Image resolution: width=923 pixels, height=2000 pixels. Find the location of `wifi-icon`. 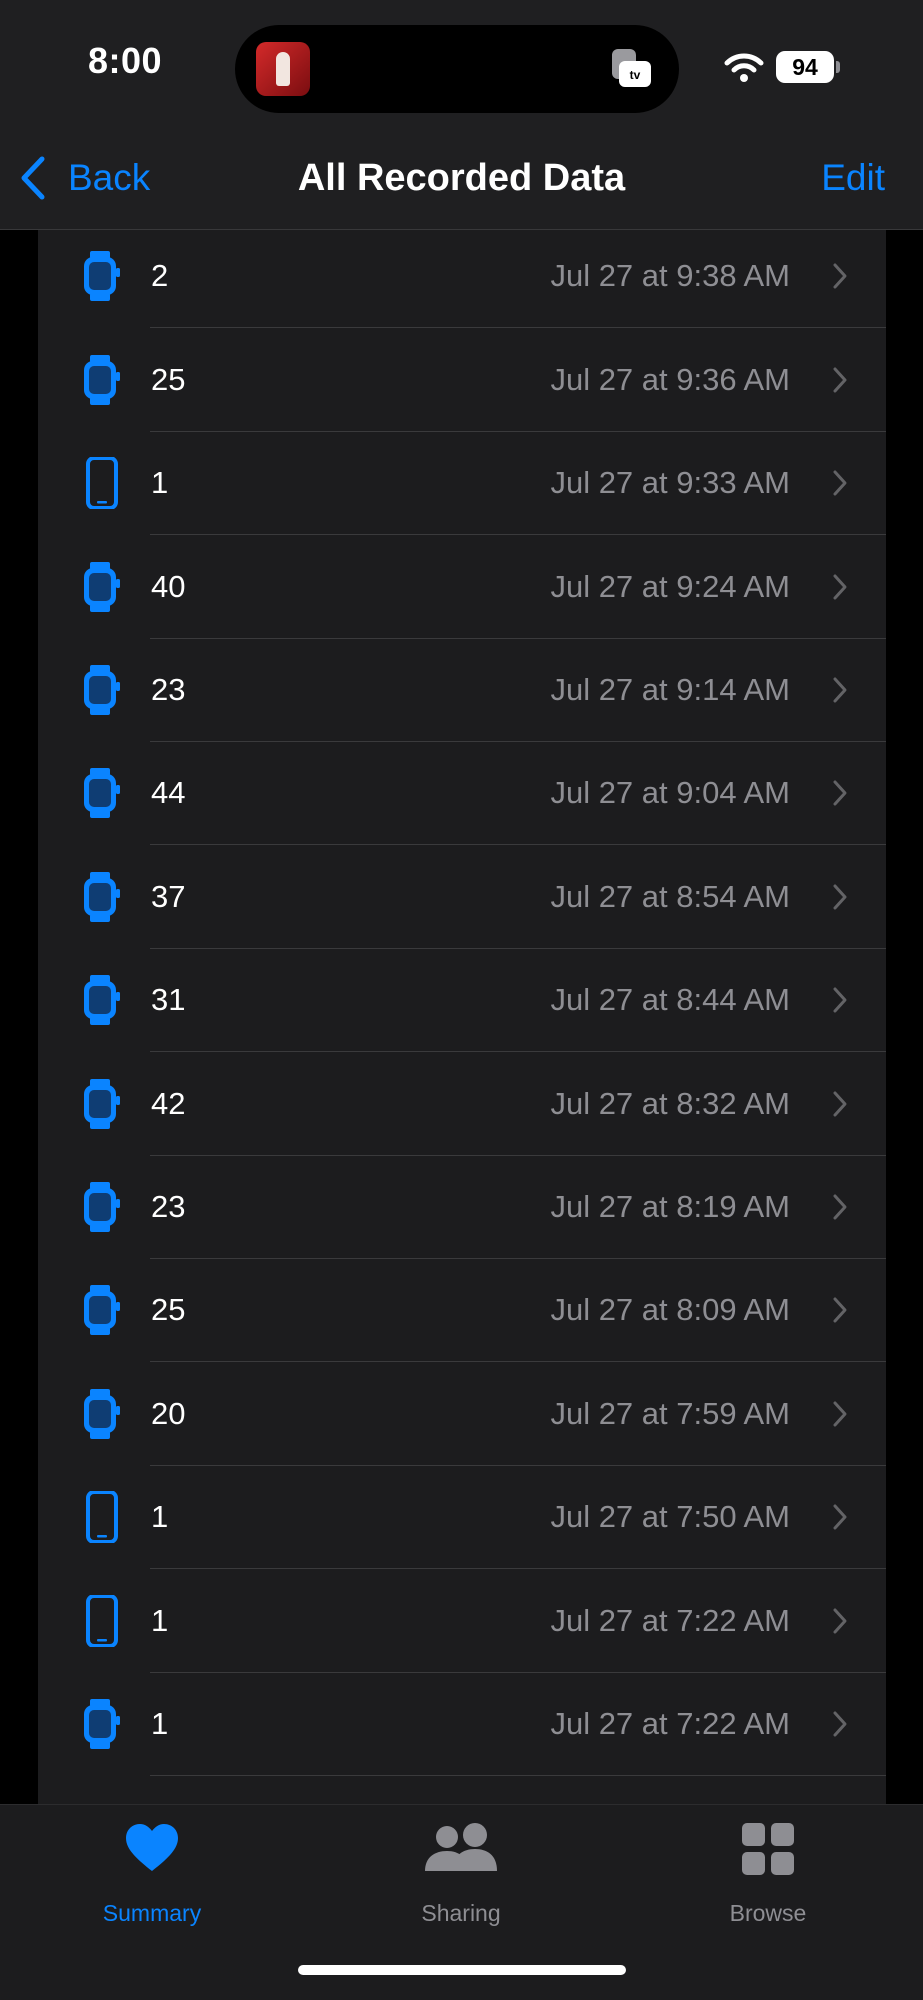

wifi-icon is located at coordinates (744, 67).